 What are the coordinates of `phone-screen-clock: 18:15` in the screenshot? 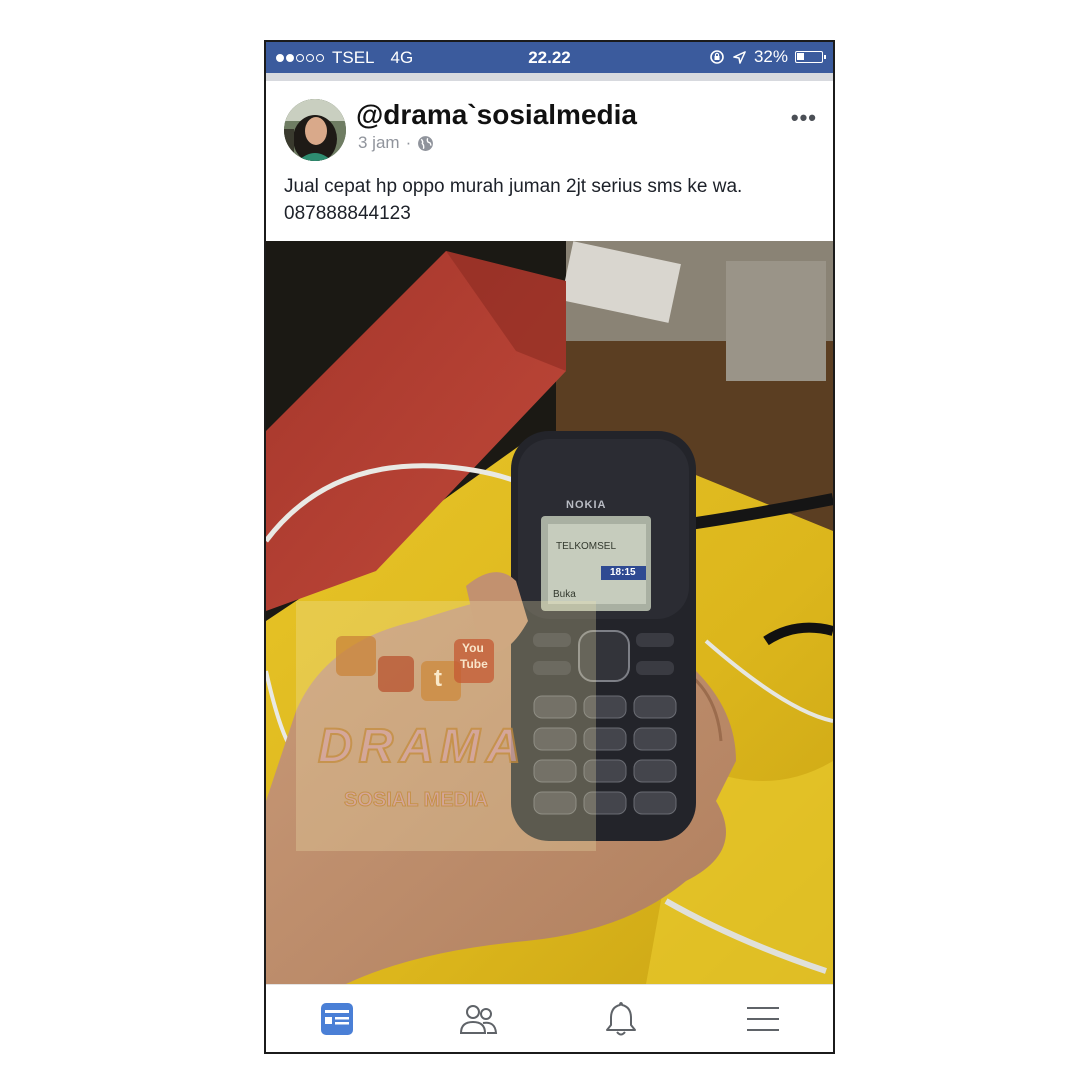 It's located at (623, 572).